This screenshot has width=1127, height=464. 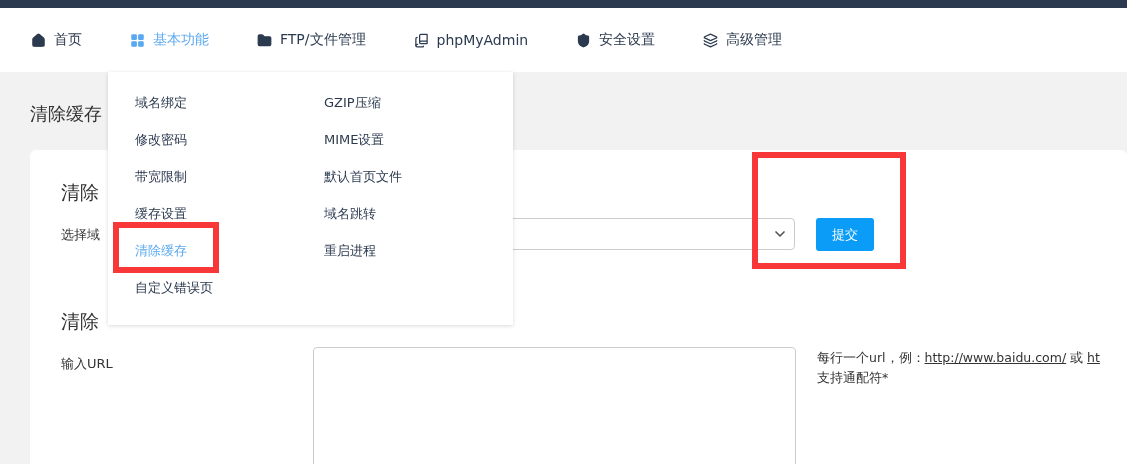 I want to click on url-input, so click(x=554, y=405).